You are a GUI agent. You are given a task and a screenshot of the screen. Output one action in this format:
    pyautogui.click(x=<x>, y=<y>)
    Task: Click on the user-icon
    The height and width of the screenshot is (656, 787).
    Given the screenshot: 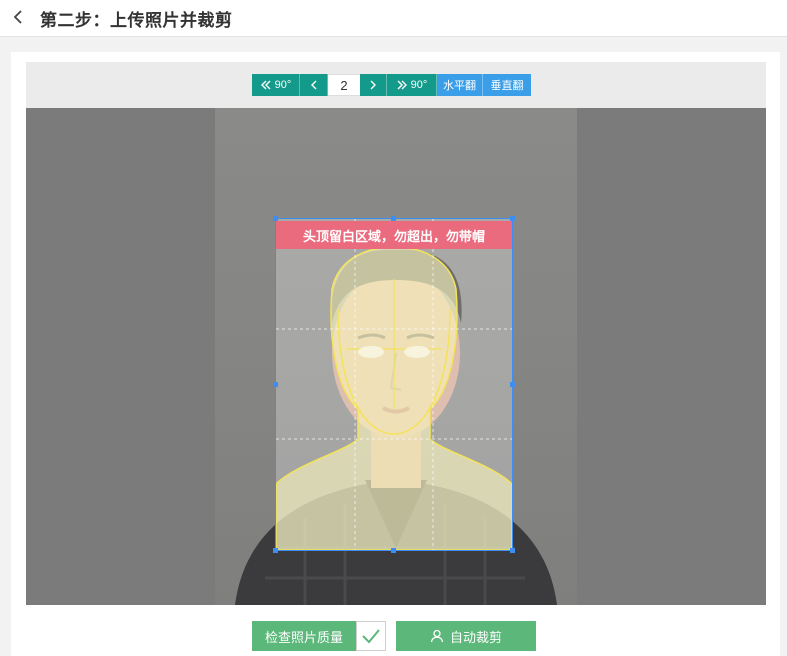 What is the action you would take?
    pyautogui.click(x=437, y=636)
    